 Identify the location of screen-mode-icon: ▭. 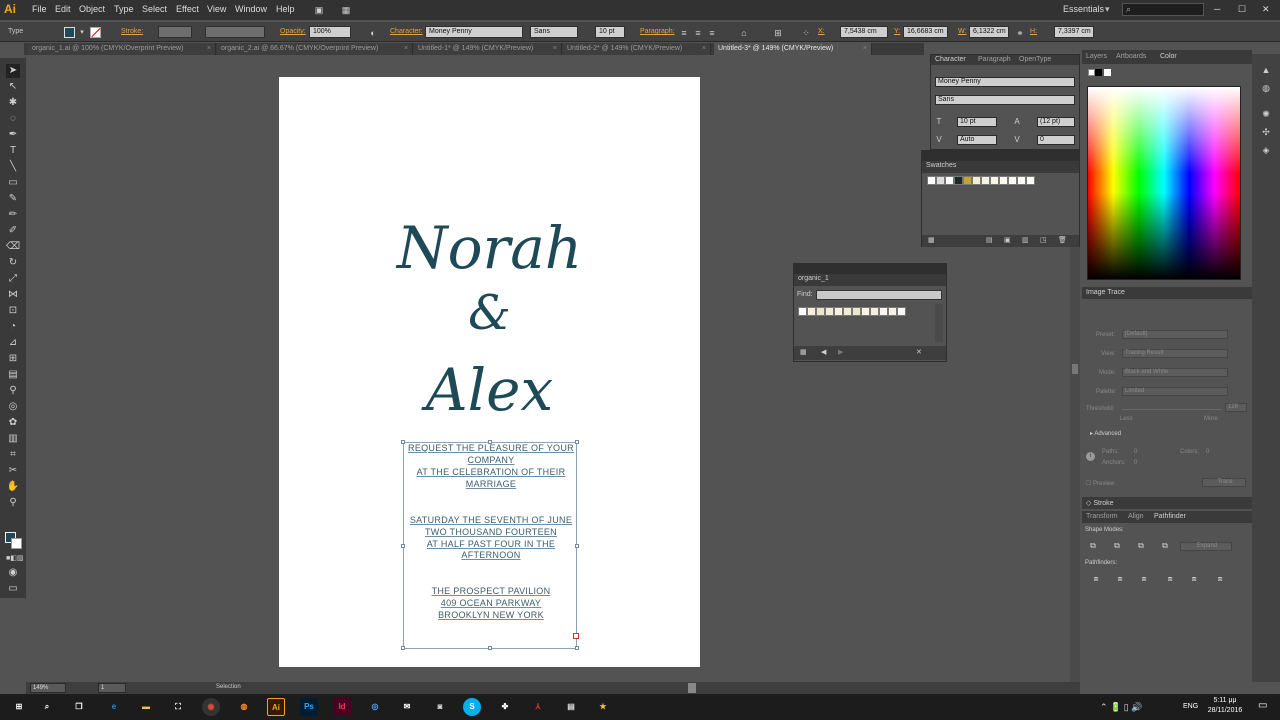
(13, 589).